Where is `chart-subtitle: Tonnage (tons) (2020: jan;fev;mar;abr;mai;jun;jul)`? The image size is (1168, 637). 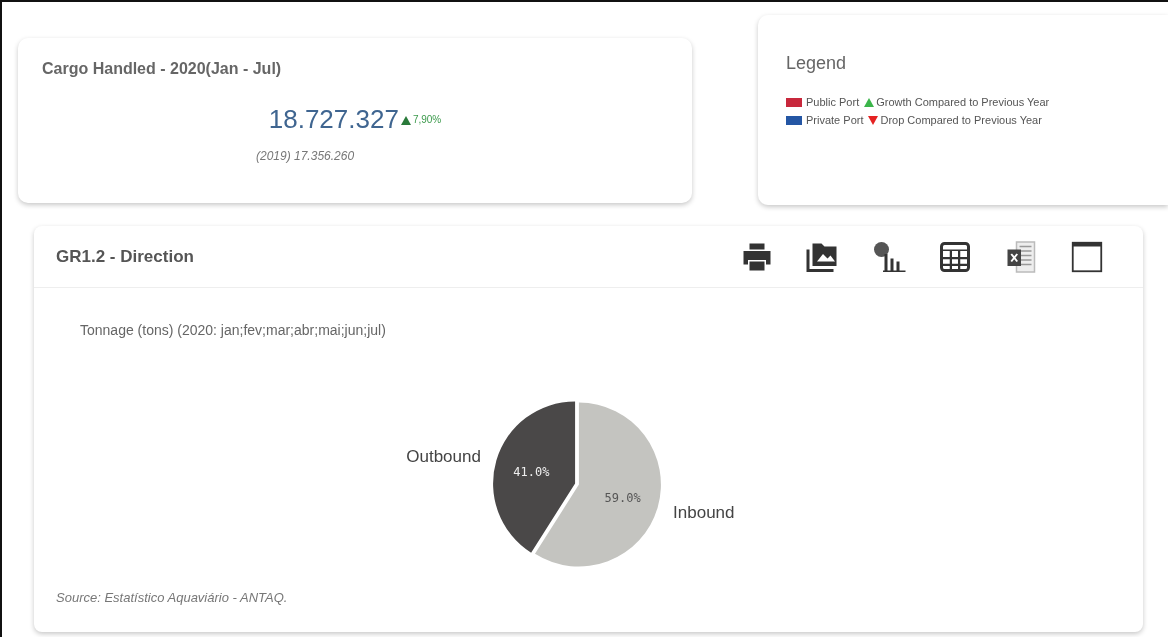 chart-subtitle: Tonnage (tons) (2020: jan;fev;mar;abr;mai;jun;jul) is located at coordinates (233, 330).